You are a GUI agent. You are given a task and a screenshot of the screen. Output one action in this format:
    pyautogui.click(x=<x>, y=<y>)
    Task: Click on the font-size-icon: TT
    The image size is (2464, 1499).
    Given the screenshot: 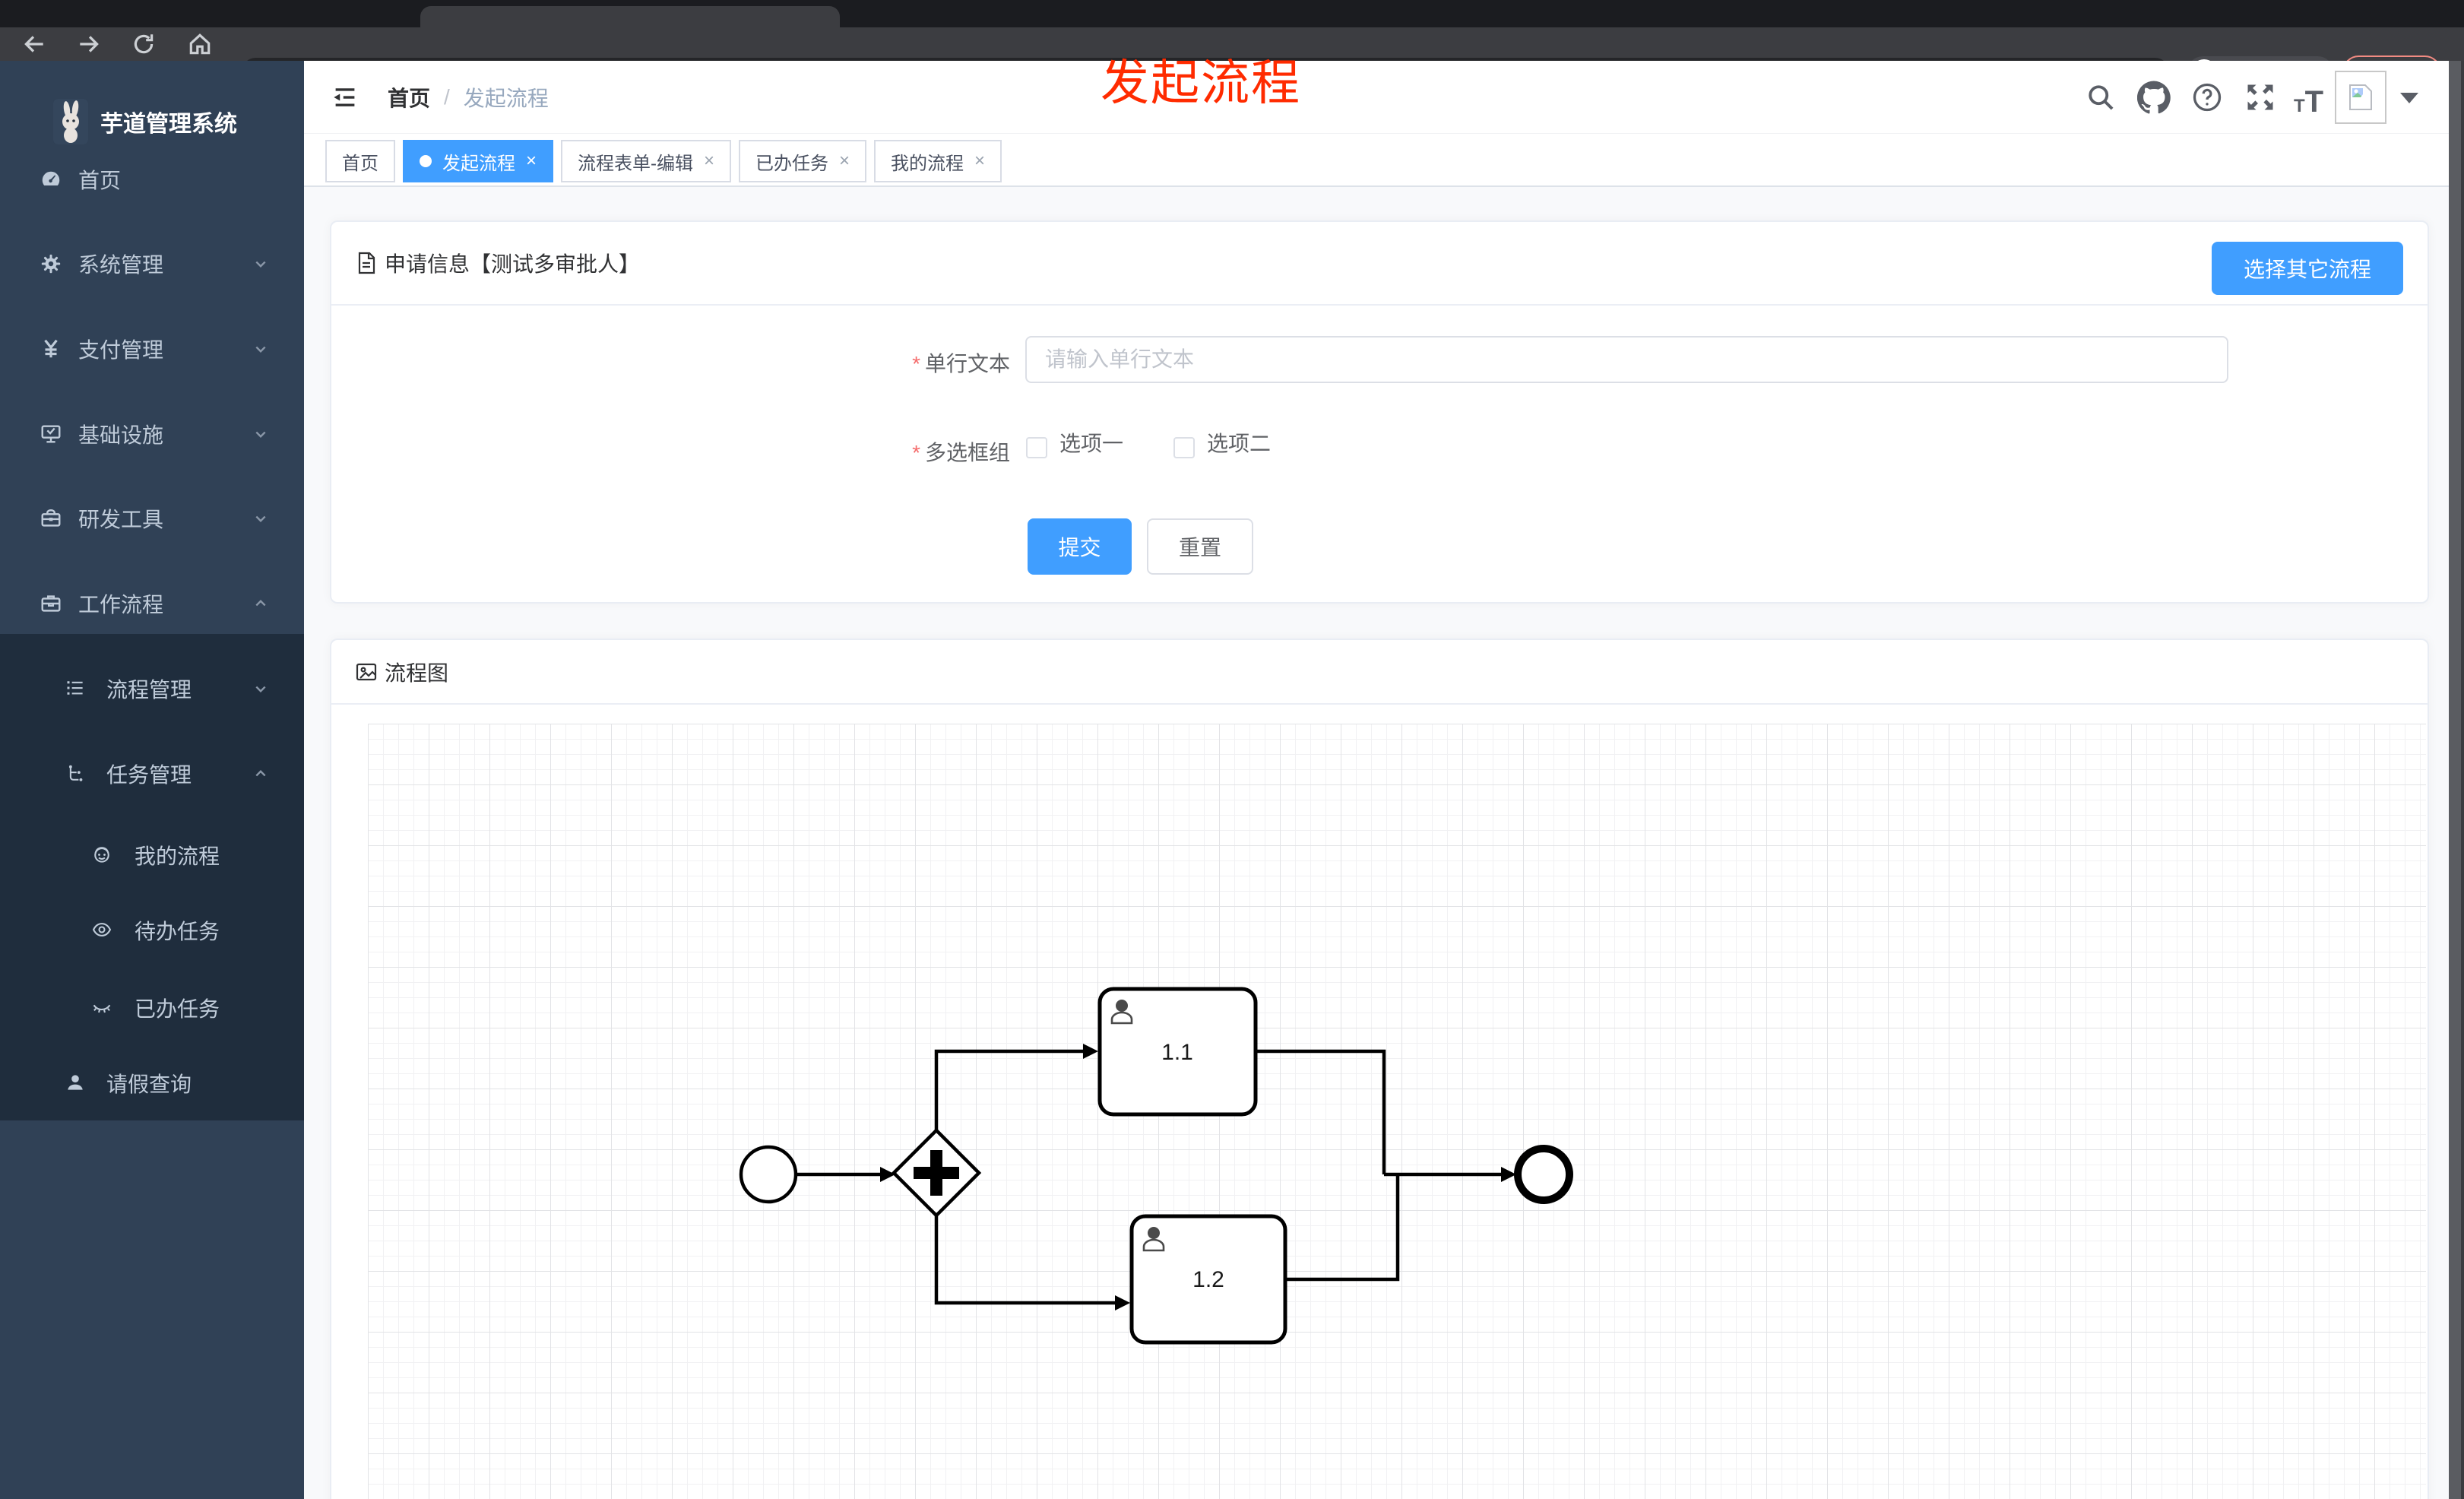 What is the action you would take?
    pyautogui.click(x=2310, y=102)
    